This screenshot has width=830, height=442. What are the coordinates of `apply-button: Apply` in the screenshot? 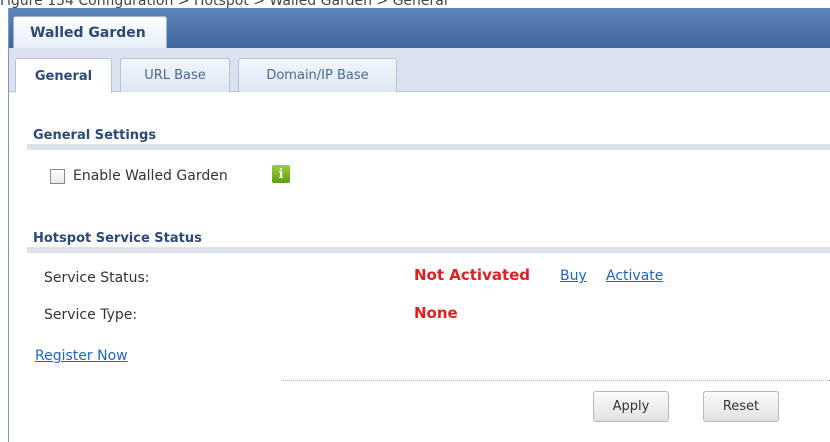 It's located at (631, 406).